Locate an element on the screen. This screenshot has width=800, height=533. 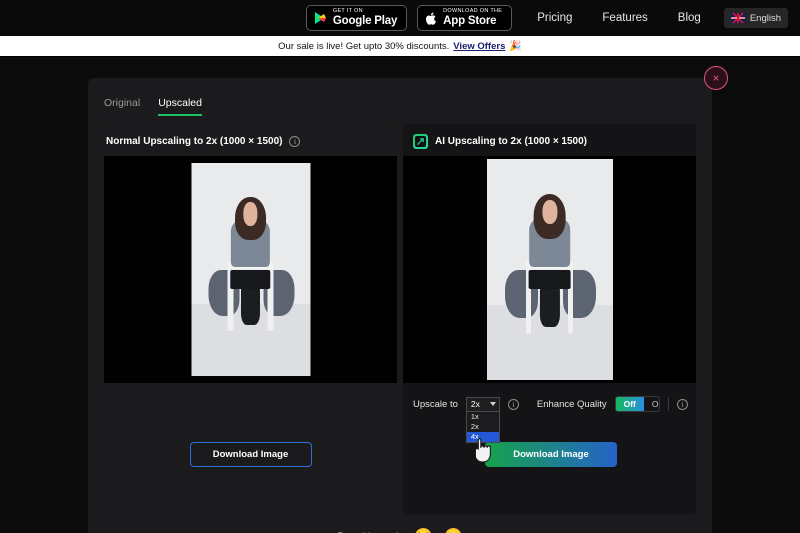
rate-positive-icon: 😀 is located at coordinates (453, 531).